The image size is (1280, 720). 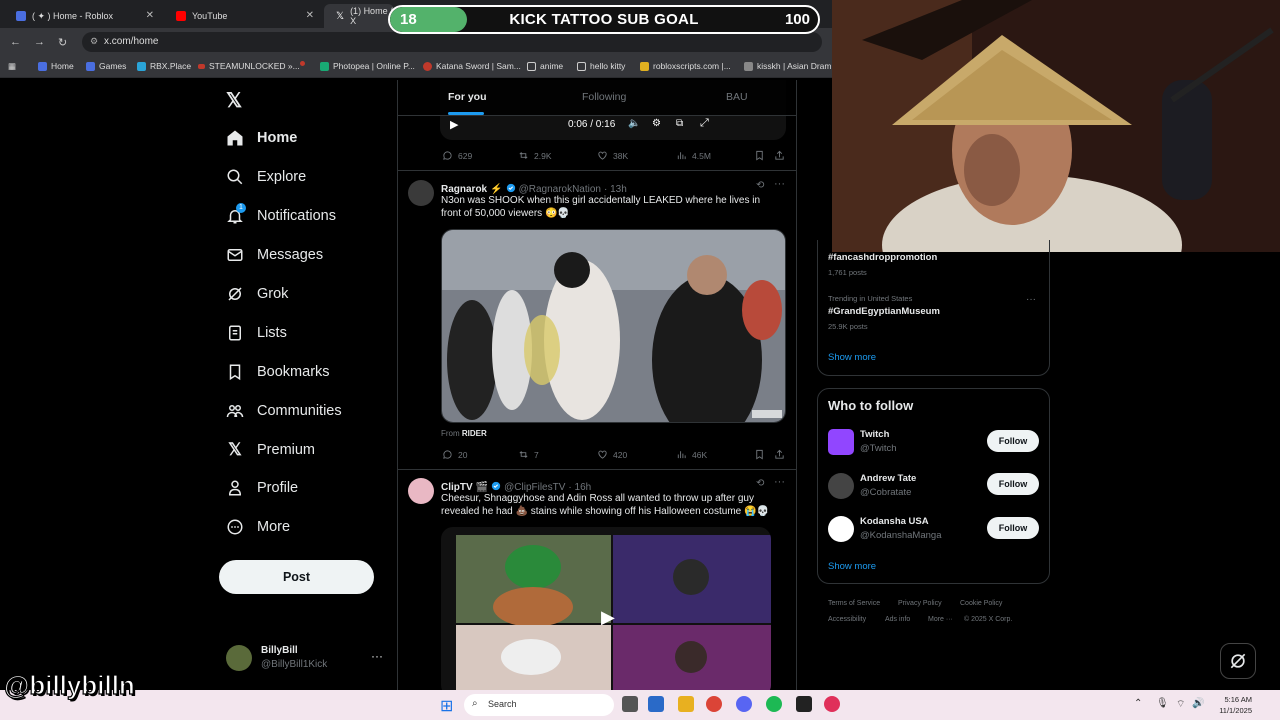 What do you see at coordinates (854, 603) in the screenshot?
I see `footer-link: Terms of Service` at bounding box center [854, 603].